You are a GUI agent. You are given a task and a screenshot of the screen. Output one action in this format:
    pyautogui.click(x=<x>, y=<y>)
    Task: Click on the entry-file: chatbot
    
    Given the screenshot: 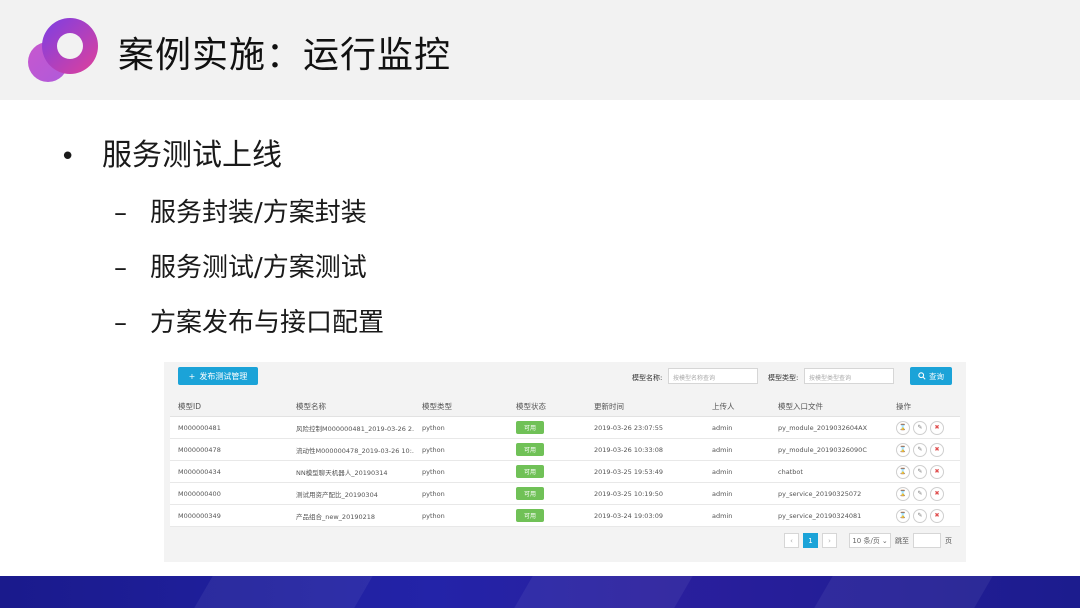 What is the action you would take?
    pyautogui.click(x=829, y=471)
    